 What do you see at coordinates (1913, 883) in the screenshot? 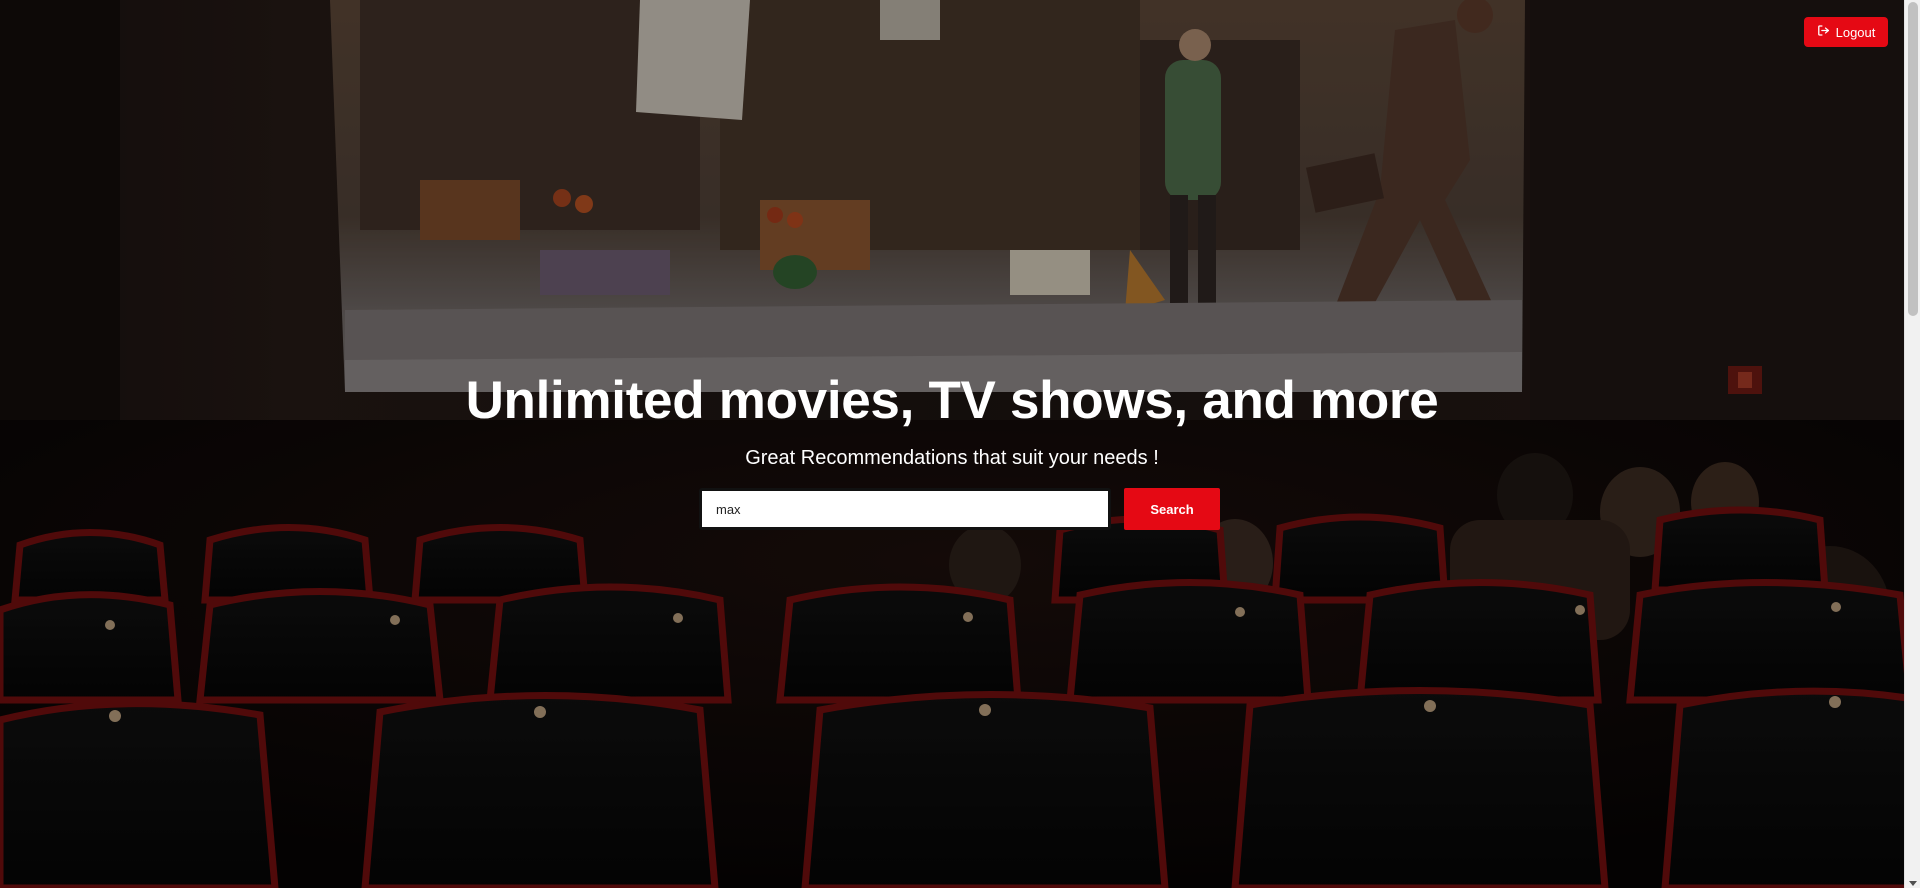
I see `scroll-down-arrow-icon` at bounding box center [1913, 883].